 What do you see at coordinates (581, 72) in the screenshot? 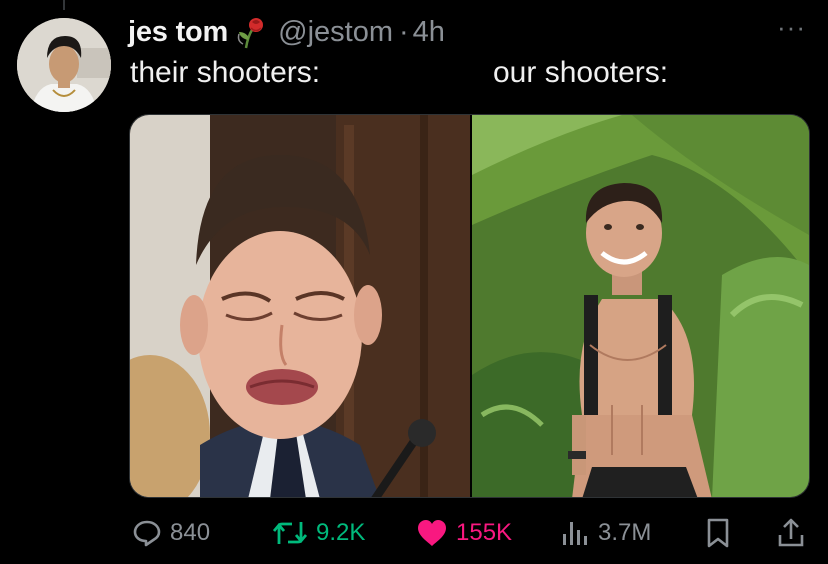
I see `tweet-text-right: our shooters:` at bounding box center [581, 72].